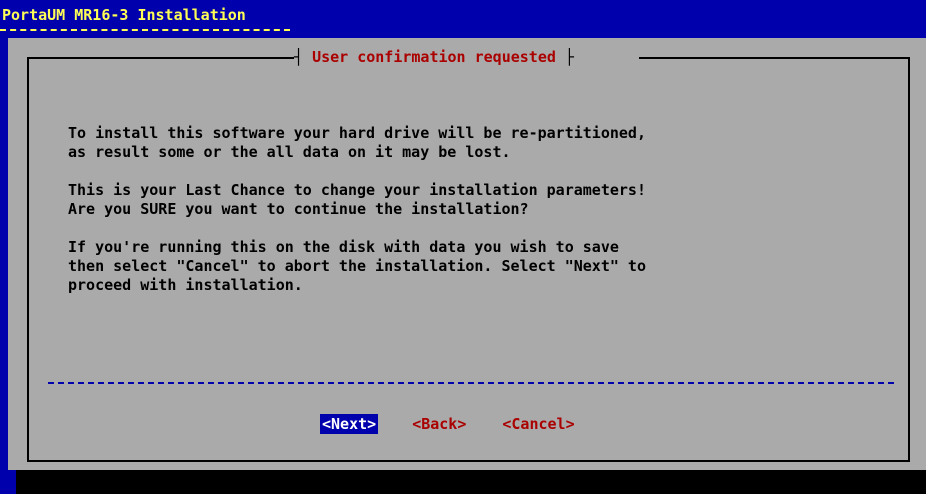  I want to click on button-row: <Next> <Back> <Cancel>, so click(448, 424).